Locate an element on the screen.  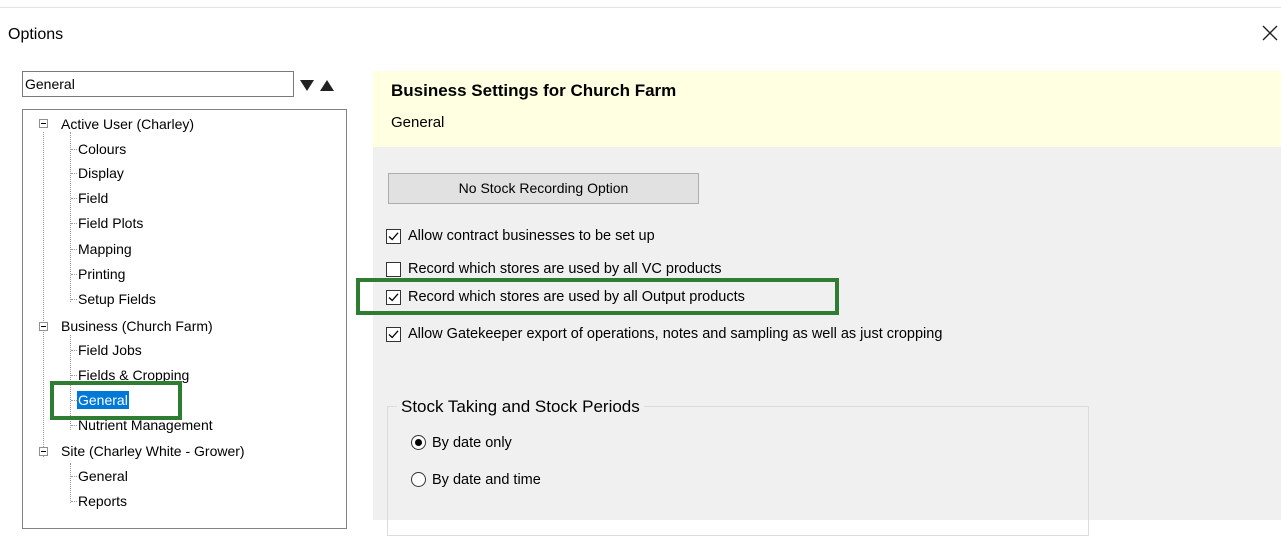
settings-title: Business Settings for Church Farm is located at coordinates (534, 90).